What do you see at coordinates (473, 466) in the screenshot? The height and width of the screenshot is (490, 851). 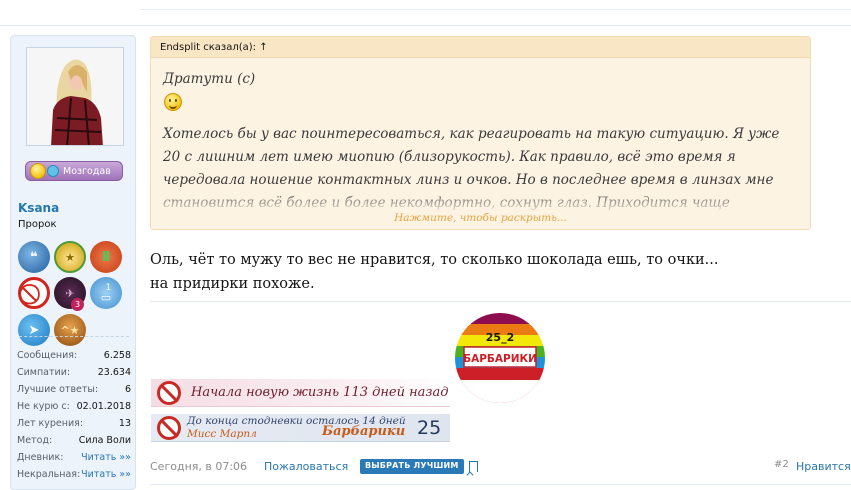 I see `bookmark-icon` at bounding box center [473, 466].